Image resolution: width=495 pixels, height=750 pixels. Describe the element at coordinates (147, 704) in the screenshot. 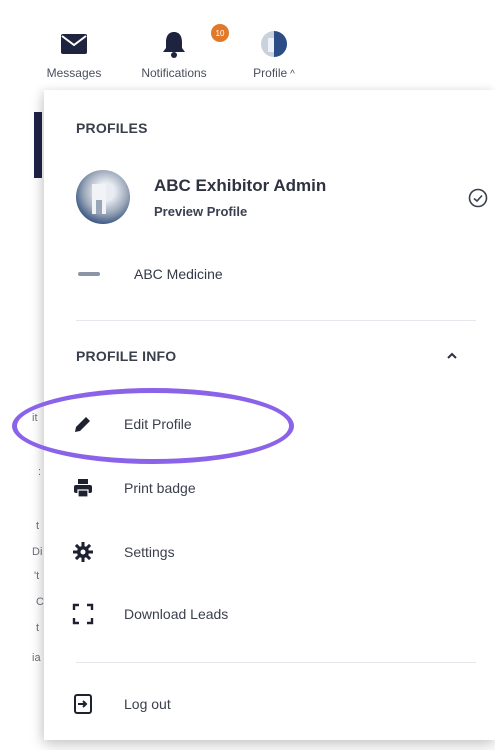

I see `menu-logout-label: Log out` at that location.